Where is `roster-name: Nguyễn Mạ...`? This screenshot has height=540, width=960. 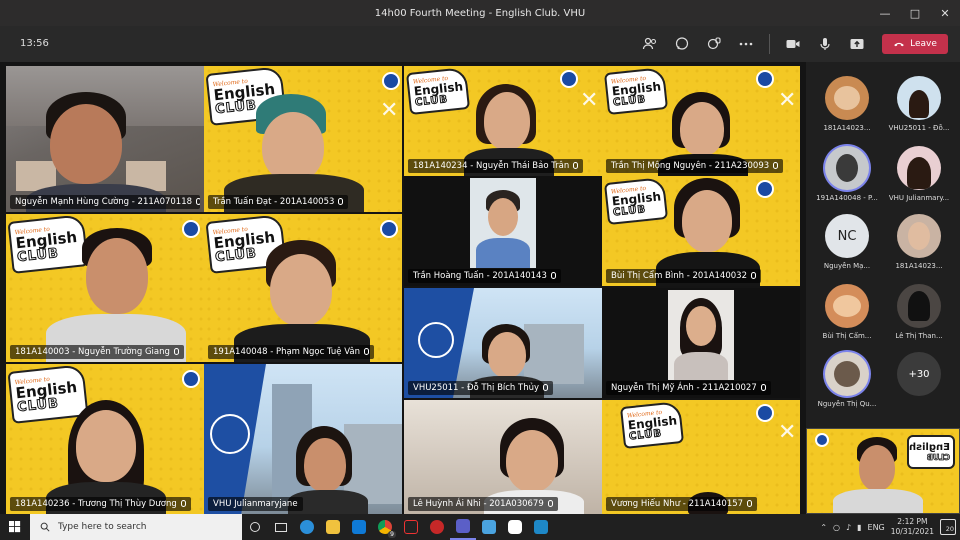
roster-name: Nguyễn Mạ... is located at coordinates (847, 266).